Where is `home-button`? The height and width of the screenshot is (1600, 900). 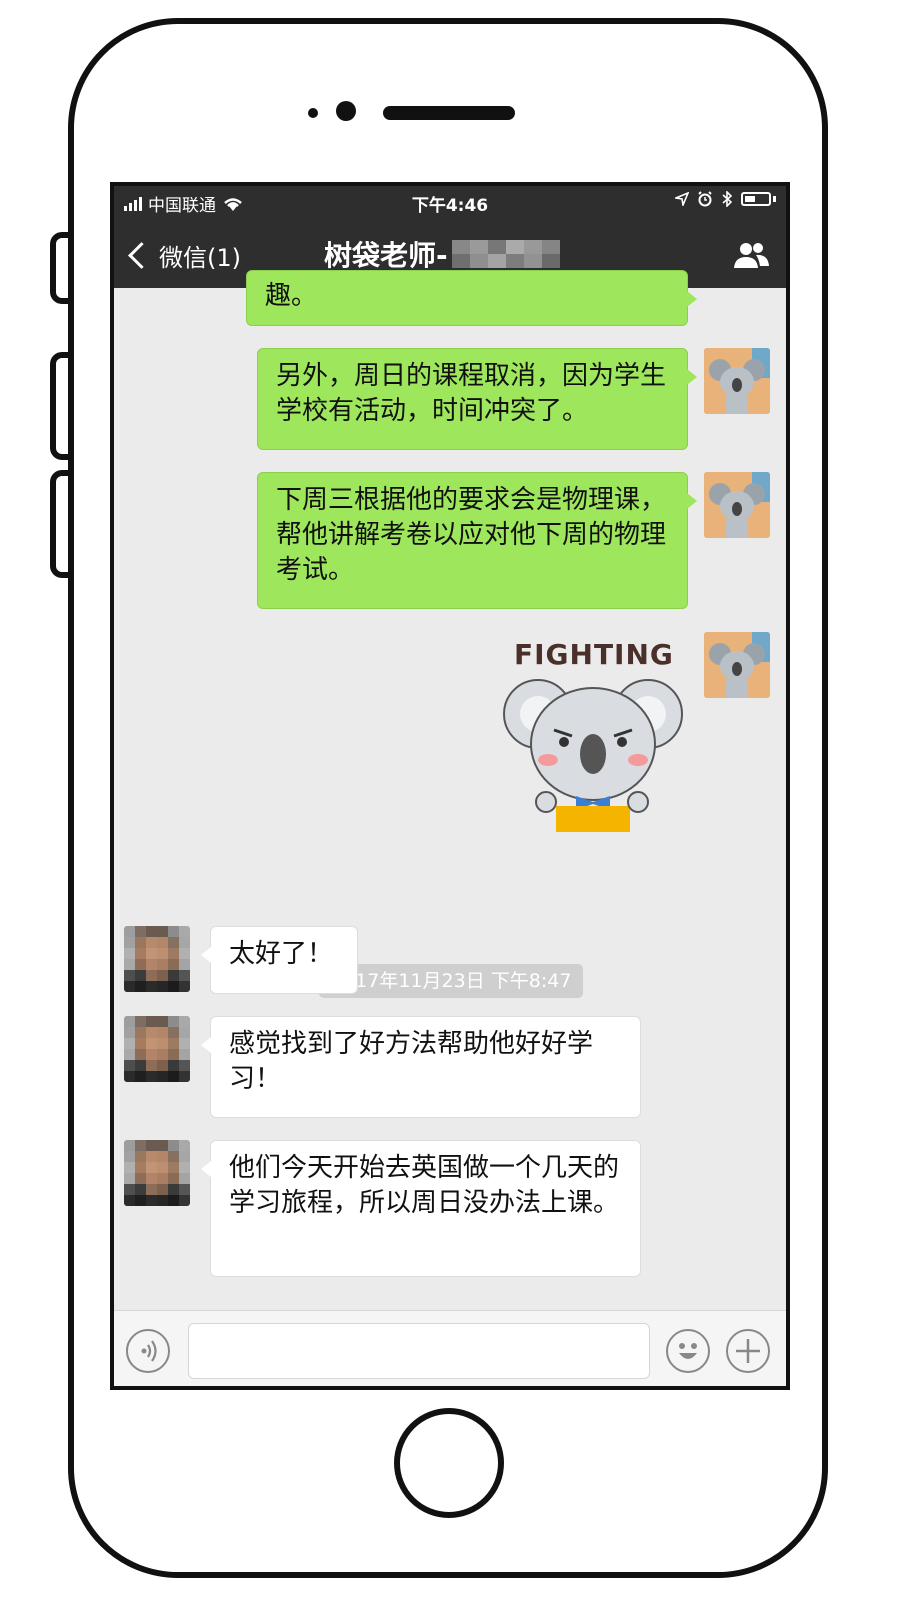 home-button is located at coordinates (449, 1463).